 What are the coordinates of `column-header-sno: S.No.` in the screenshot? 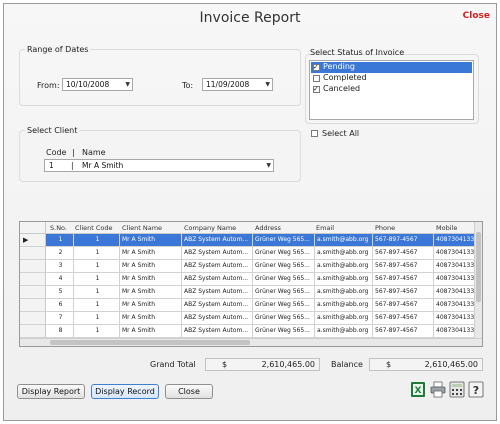 It's located at (62, 228).